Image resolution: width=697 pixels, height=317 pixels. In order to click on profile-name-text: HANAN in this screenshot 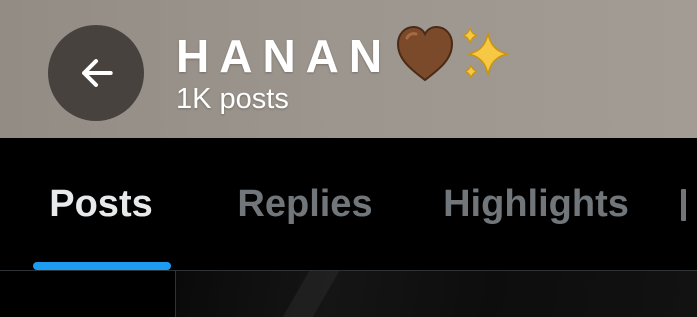, I will do `click(284, 56)`.